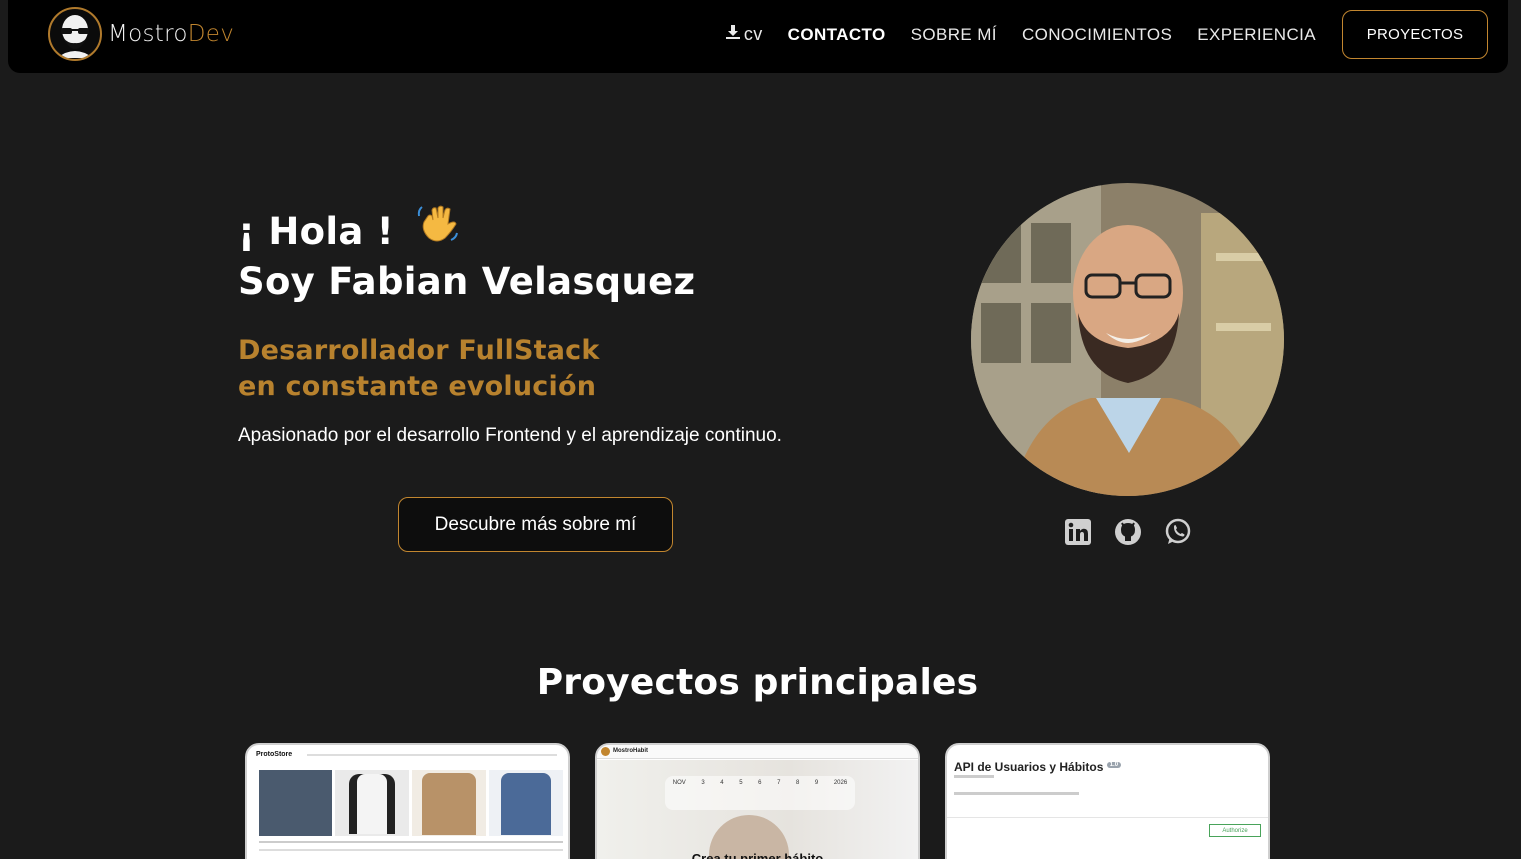 The image size is (1521, 859). I want to click on social-links, so click(1138, 532).